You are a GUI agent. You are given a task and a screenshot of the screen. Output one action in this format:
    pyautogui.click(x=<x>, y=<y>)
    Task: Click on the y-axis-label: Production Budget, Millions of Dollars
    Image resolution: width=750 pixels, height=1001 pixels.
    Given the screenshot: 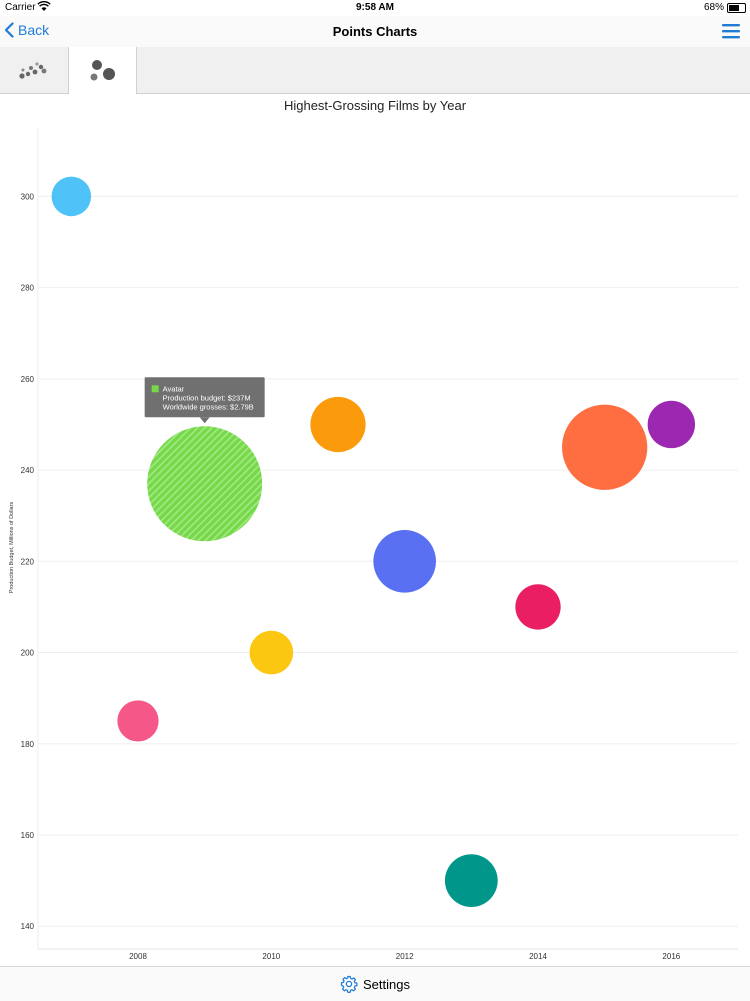 What is the action you would take?
    pyautogui.click(x=12, y=548)
    